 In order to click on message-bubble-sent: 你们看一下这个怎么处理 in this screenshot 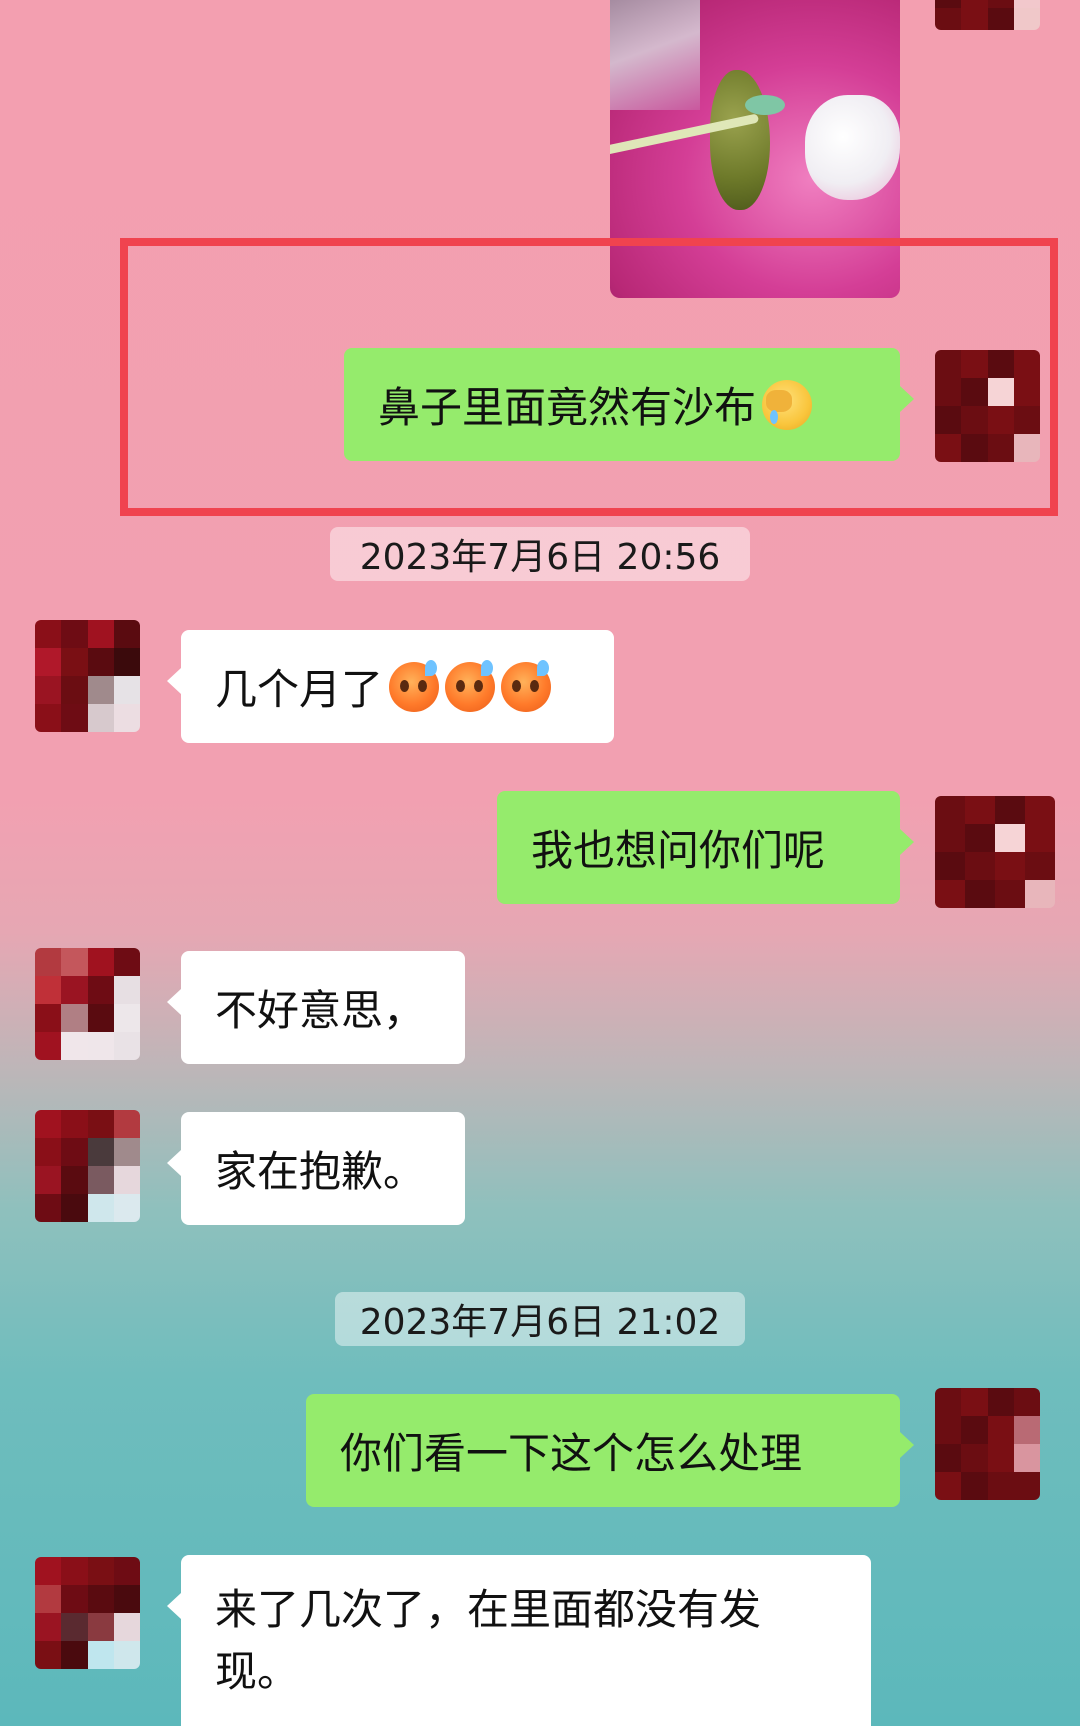, I will do `click(610, 1450)`.